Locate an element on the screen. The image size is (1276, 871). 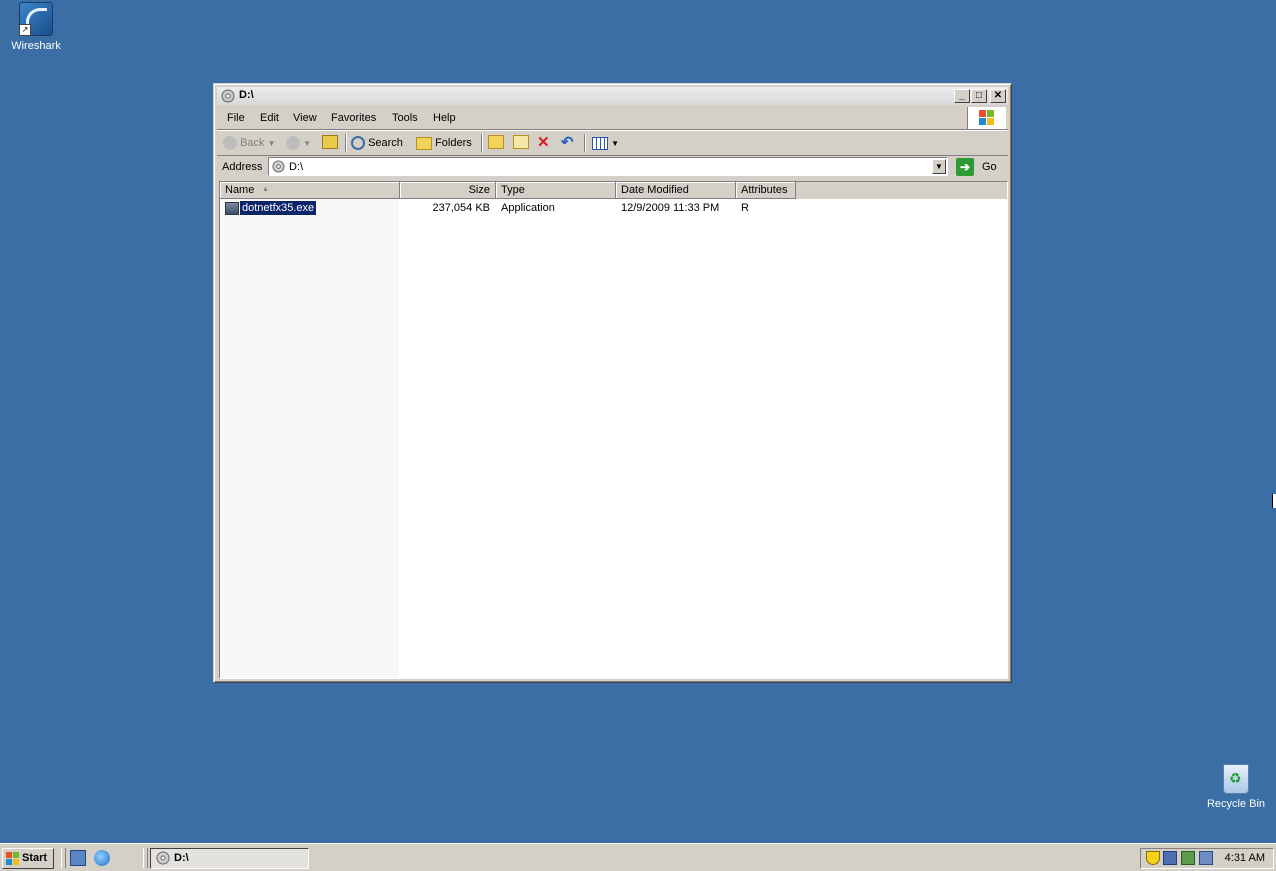
copy-to-button is located at coordinates (521, 143).